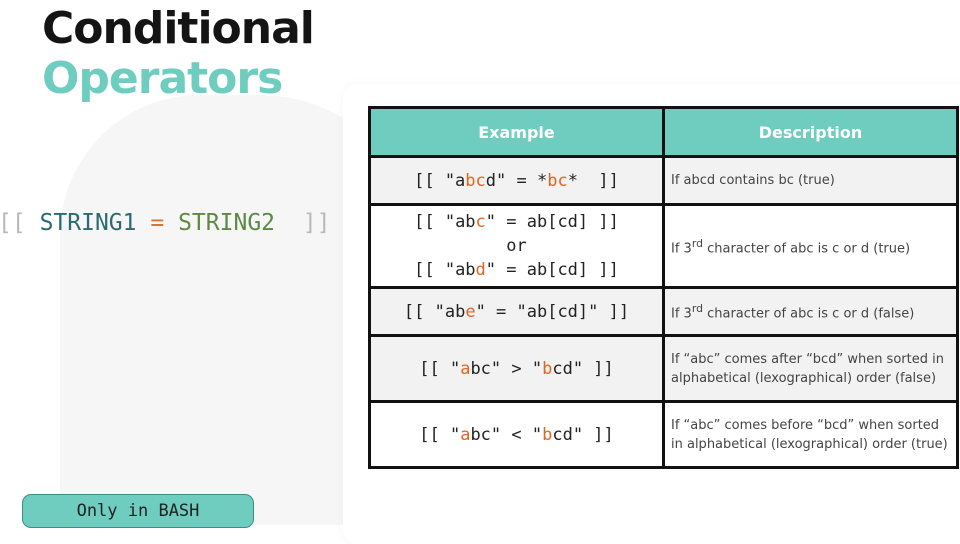  I want to click on bash-only-label: Only in BASH, so click(138, 511).